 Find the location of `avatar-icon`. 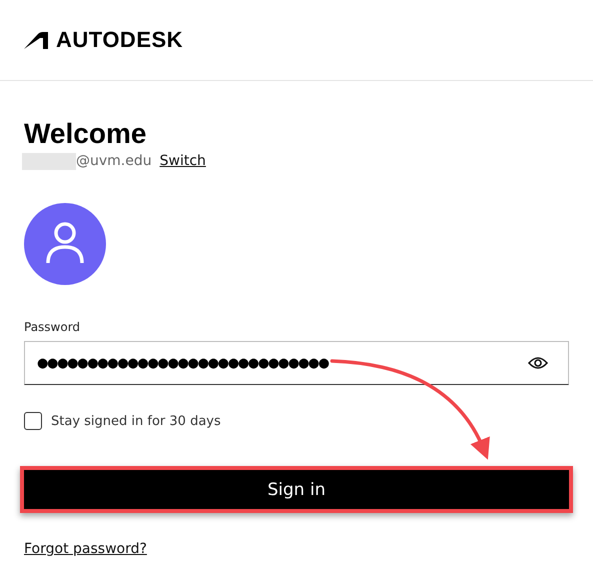

avatar-icon is located at coordinates (65, 244).